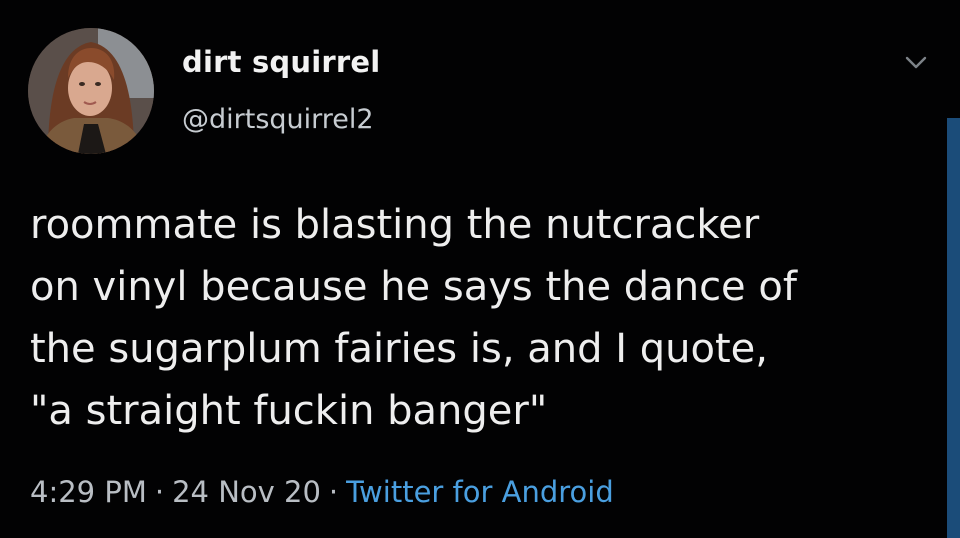 Image resolution: width=960 pixels, height=538 pixels. I want to click on tweet-source-link: Twitter for Android, so click(480, 492).